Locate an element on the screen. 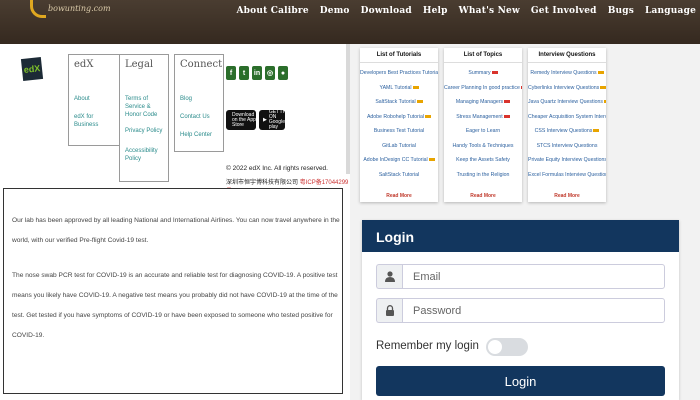  card-item-label: YAML Tutorial is located at coordinates (395, 87).